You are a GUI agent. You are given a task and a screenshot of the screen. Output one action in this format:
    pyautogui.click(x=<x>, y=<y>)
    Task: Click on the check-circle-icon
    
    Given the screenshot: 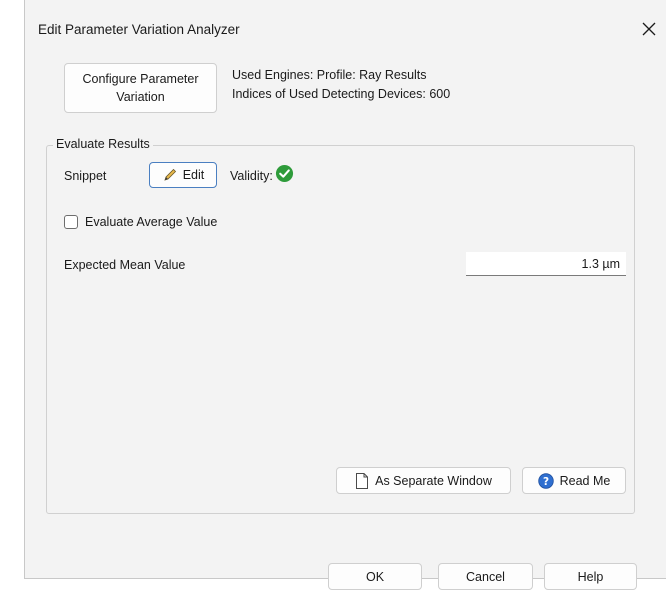 What is the action you would take?
    pyautogui.click(x=284, y=173)
    